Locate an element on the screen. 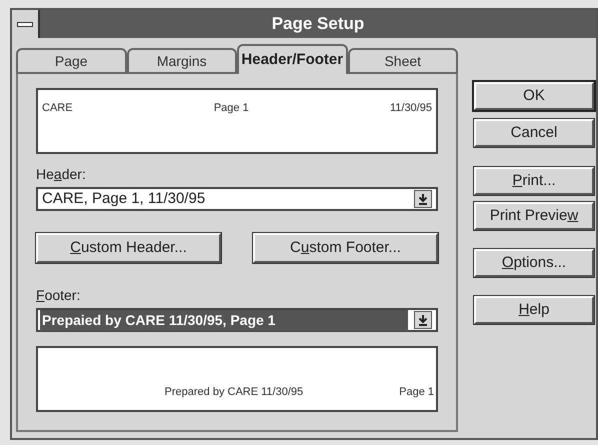  dialog-button: Cancel is located at coordinates (534, 133).